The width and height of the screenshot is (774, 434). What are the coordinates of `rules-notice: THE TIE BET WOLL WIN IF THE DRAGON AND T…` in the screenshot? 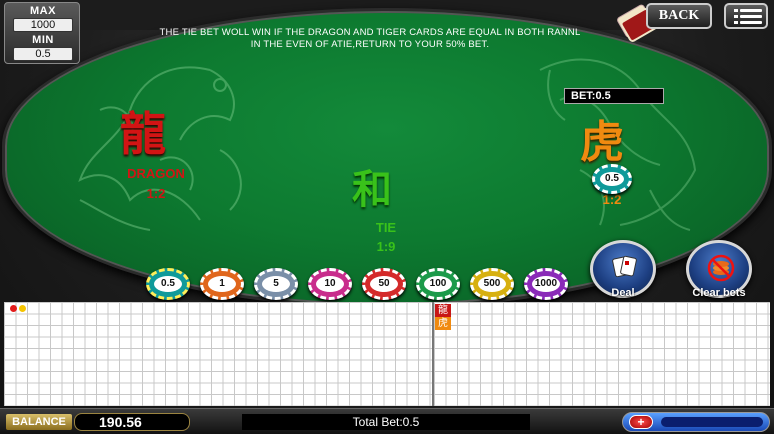 It's located at (370, 39).